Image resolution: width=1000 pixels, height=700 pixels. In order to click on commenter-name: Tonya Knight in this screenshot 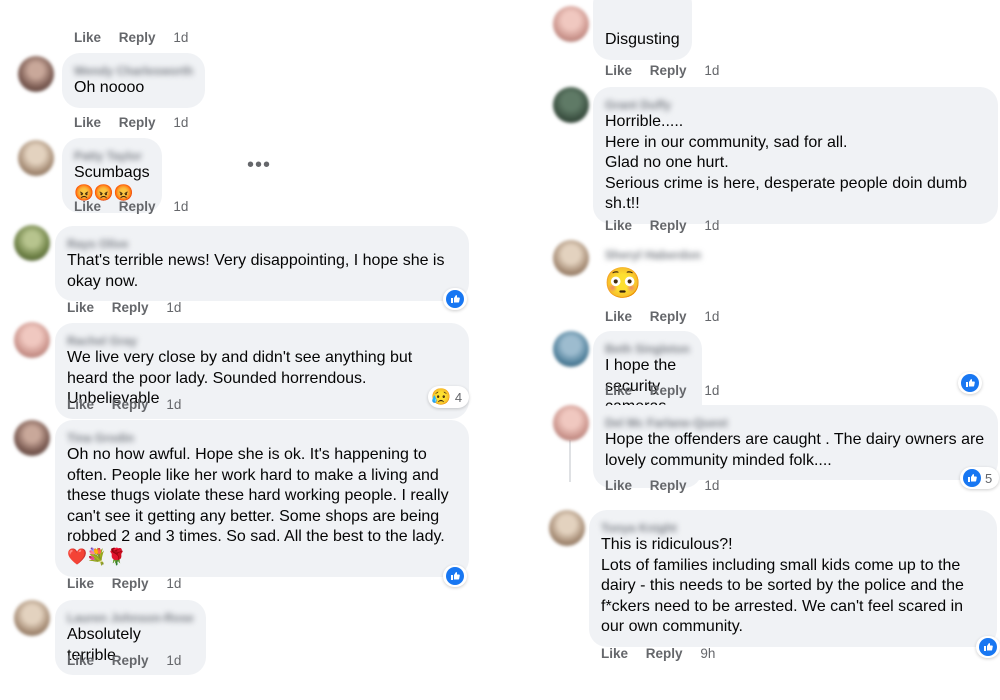, I will do `click(793, 526)`.